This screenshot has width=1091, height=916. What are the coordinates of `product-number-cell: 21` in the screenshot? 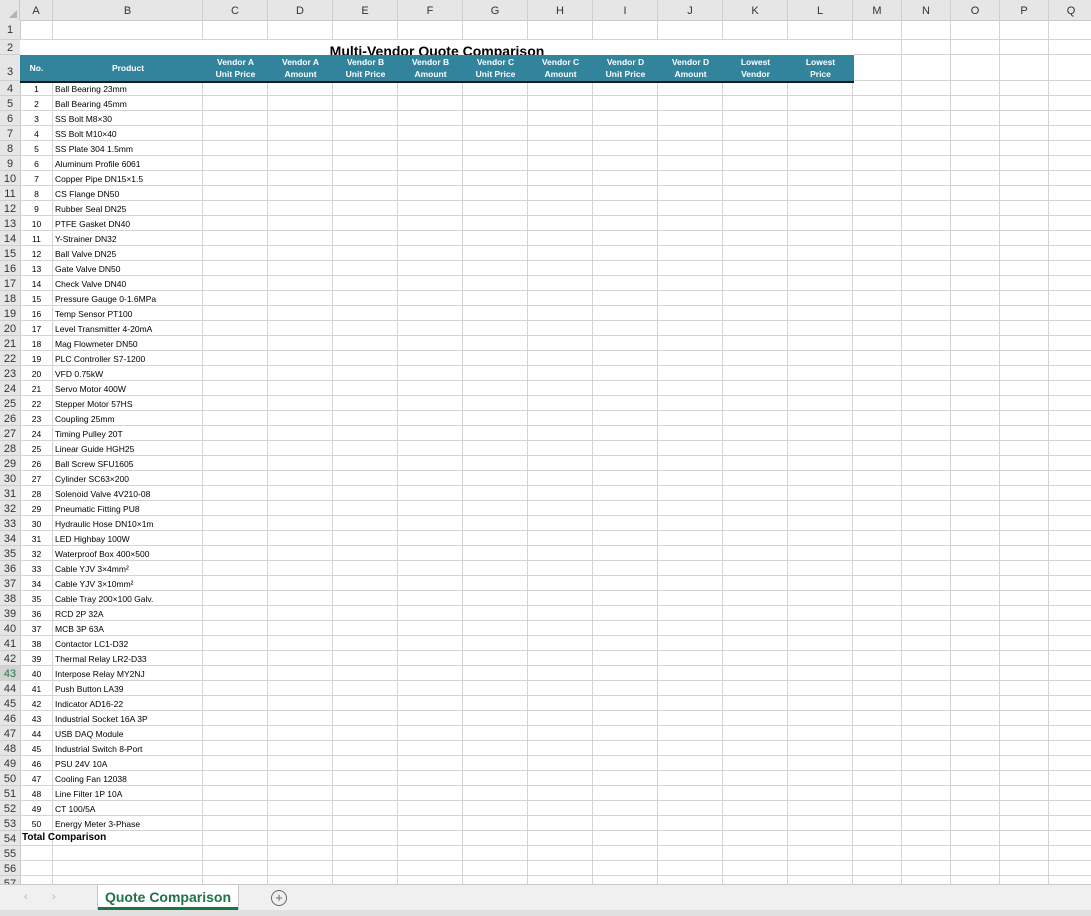 It's located at (36, 388).